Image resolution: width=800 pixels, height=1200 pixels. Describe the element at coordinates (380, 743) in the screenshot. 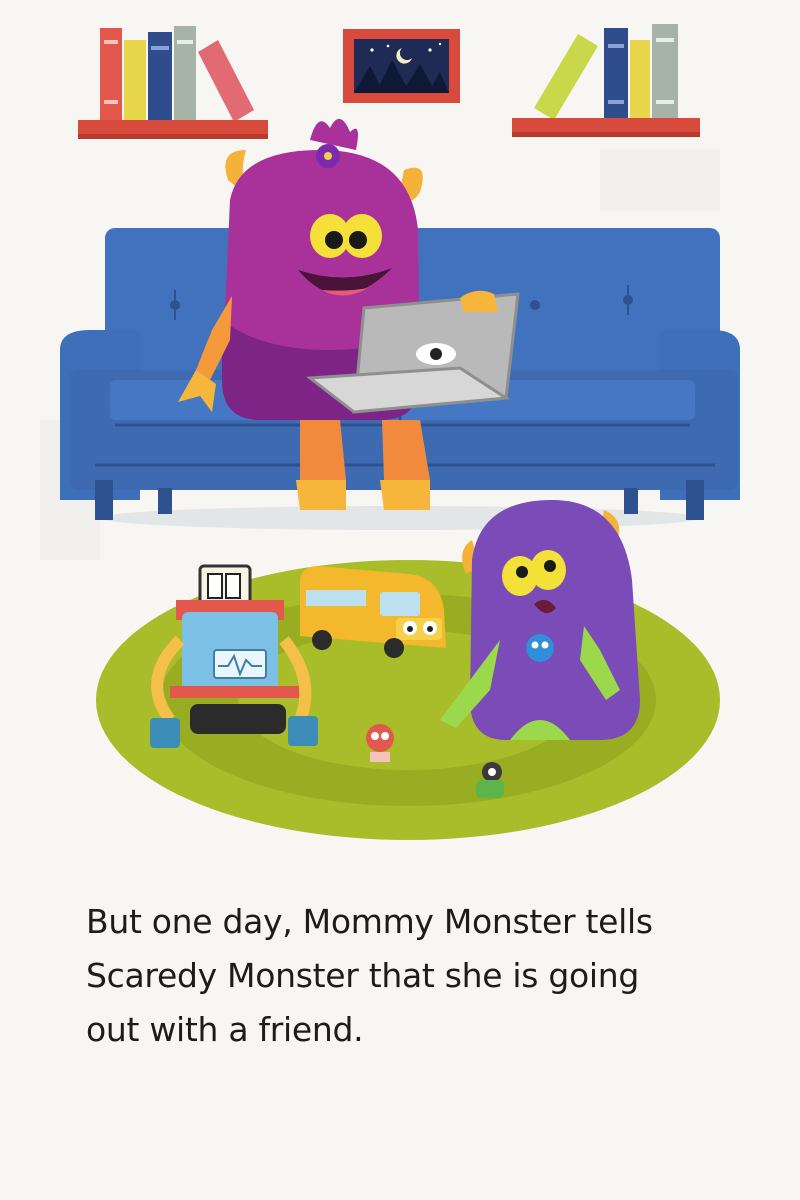

I see `small-toy-red` at that location.